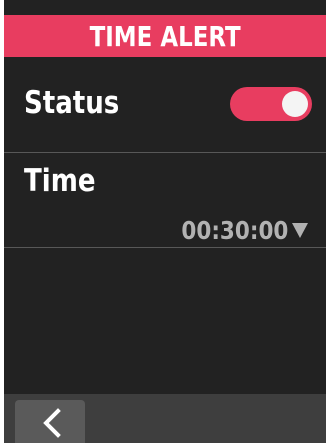 The width and height of the screenshot is (326, 443). I want to click on time-label: Time, so click(60, 181).